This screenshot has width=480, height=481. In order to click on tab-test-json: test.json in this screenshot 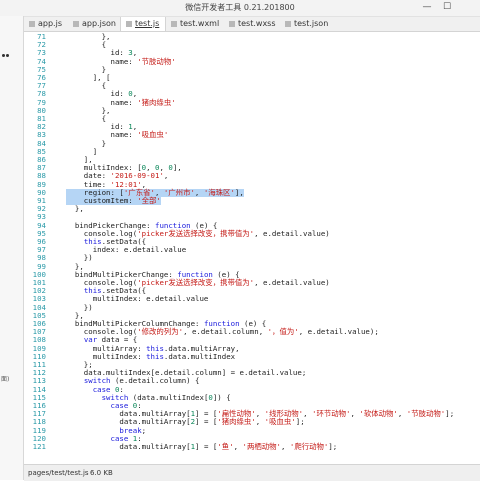, I will do `click(308, 24)`.